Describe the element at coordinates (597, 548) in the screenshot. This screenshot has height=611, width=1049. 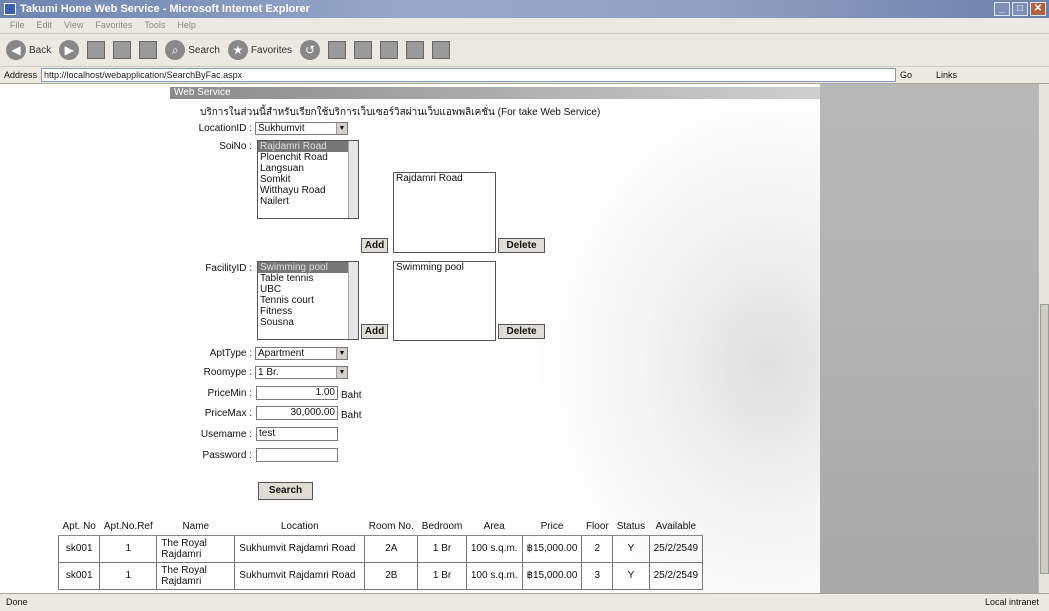
I see `cell-floor: 2` at that location.